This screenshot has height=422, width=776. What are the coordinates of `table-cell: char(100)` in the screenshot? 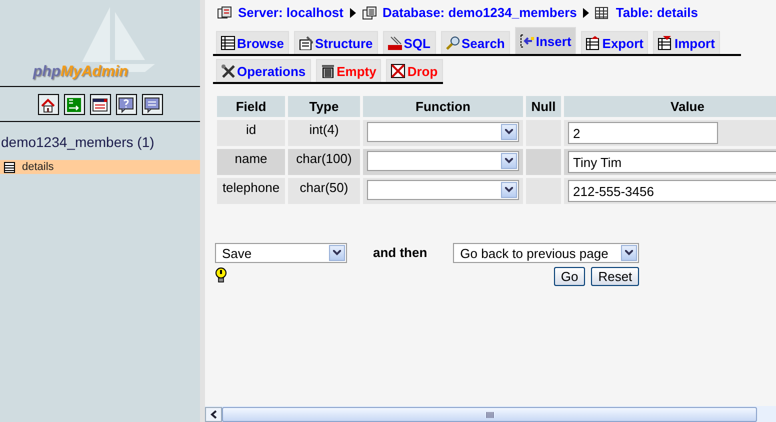 It's located at (324, 162).